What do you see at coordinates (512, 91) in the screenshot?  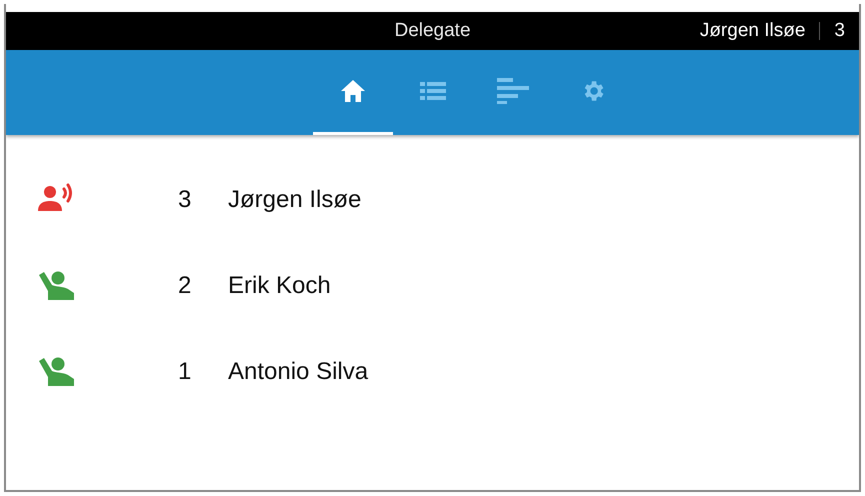 I see `bar-chart-icon` at bounding box center [512, 91].